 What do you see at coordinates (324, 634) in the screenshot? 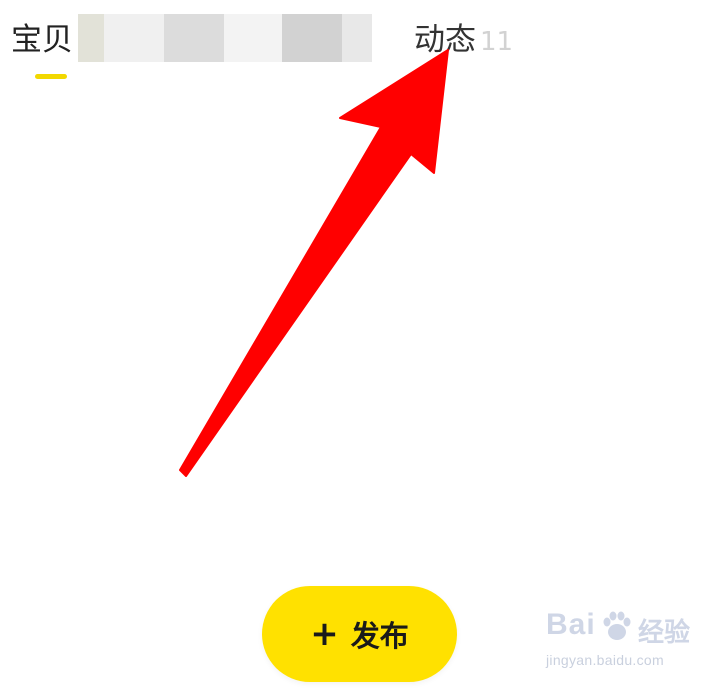
I see `plus-icon: +` at bounding box center [324, 634].